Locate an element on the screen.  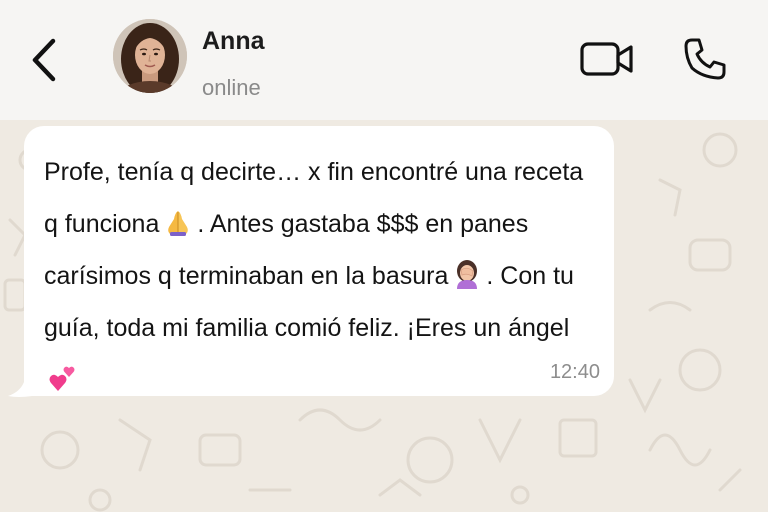
video-call-button is located at coordinates (607, 59).